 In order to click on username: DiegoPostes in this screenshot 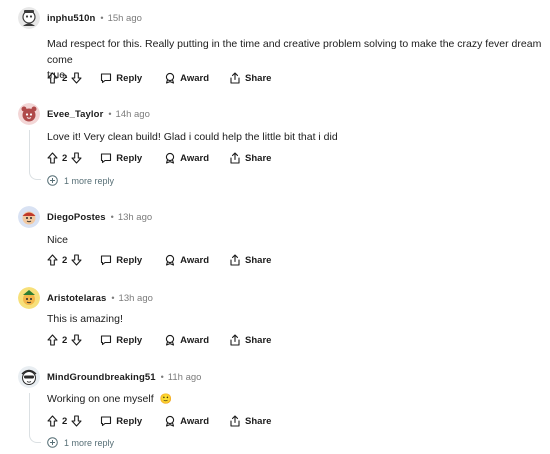, I will do `click(76, 217)`.